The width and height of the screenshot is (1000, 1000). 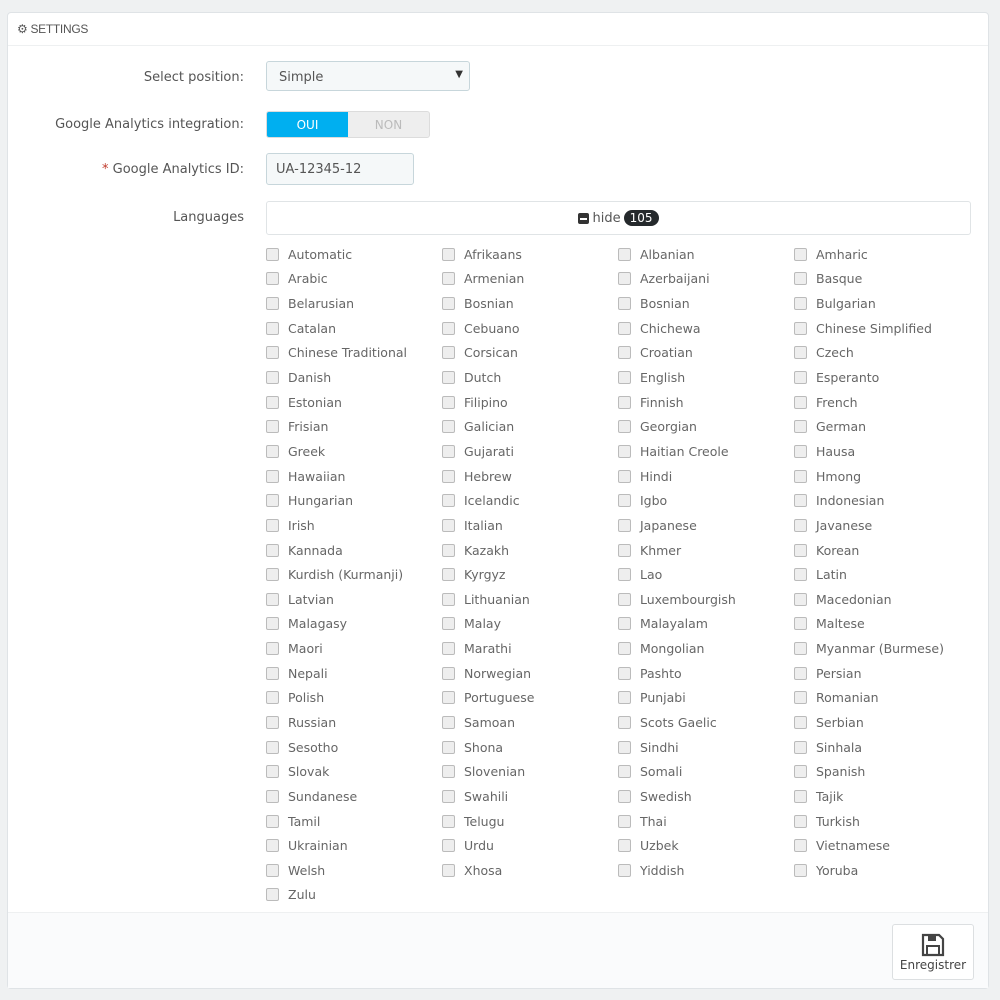 What do you see at coordinates (706, 624) in the screenshot?
I see `language-option: Malayalam` at bounding box center [706, 624].